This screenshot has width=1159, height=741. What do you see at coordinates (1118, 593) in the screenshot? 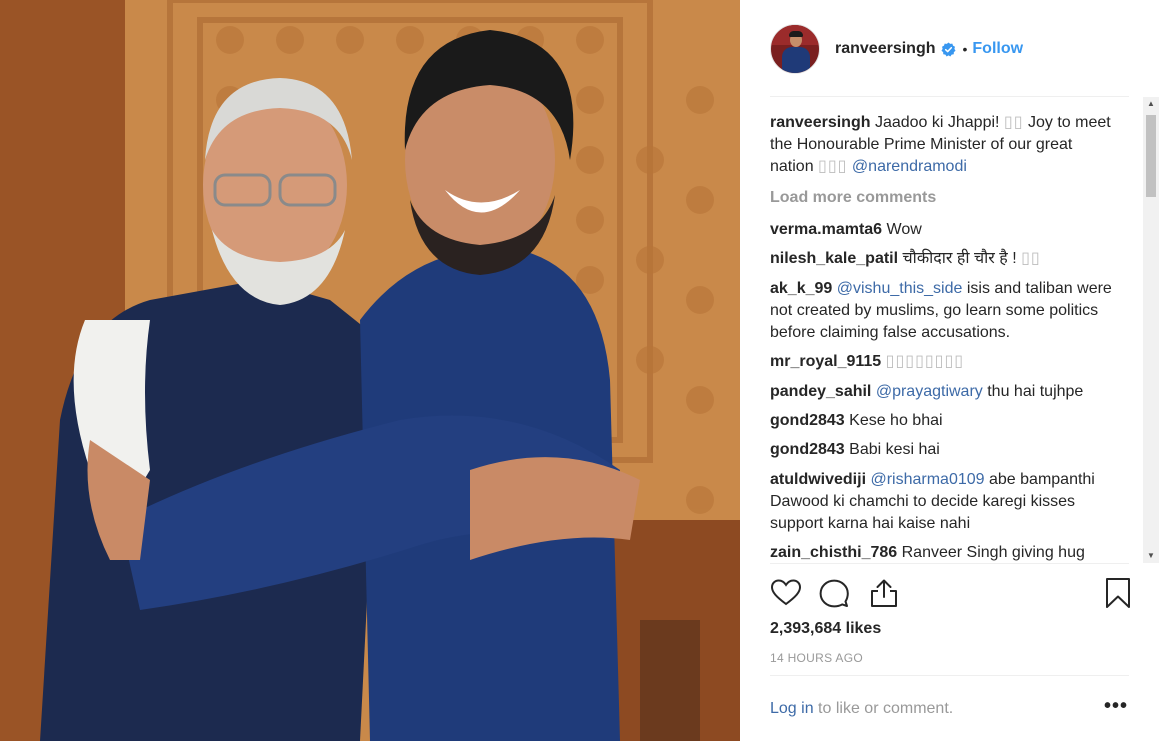
I see `bookmark-icon` at bounding box center [1118, 593].